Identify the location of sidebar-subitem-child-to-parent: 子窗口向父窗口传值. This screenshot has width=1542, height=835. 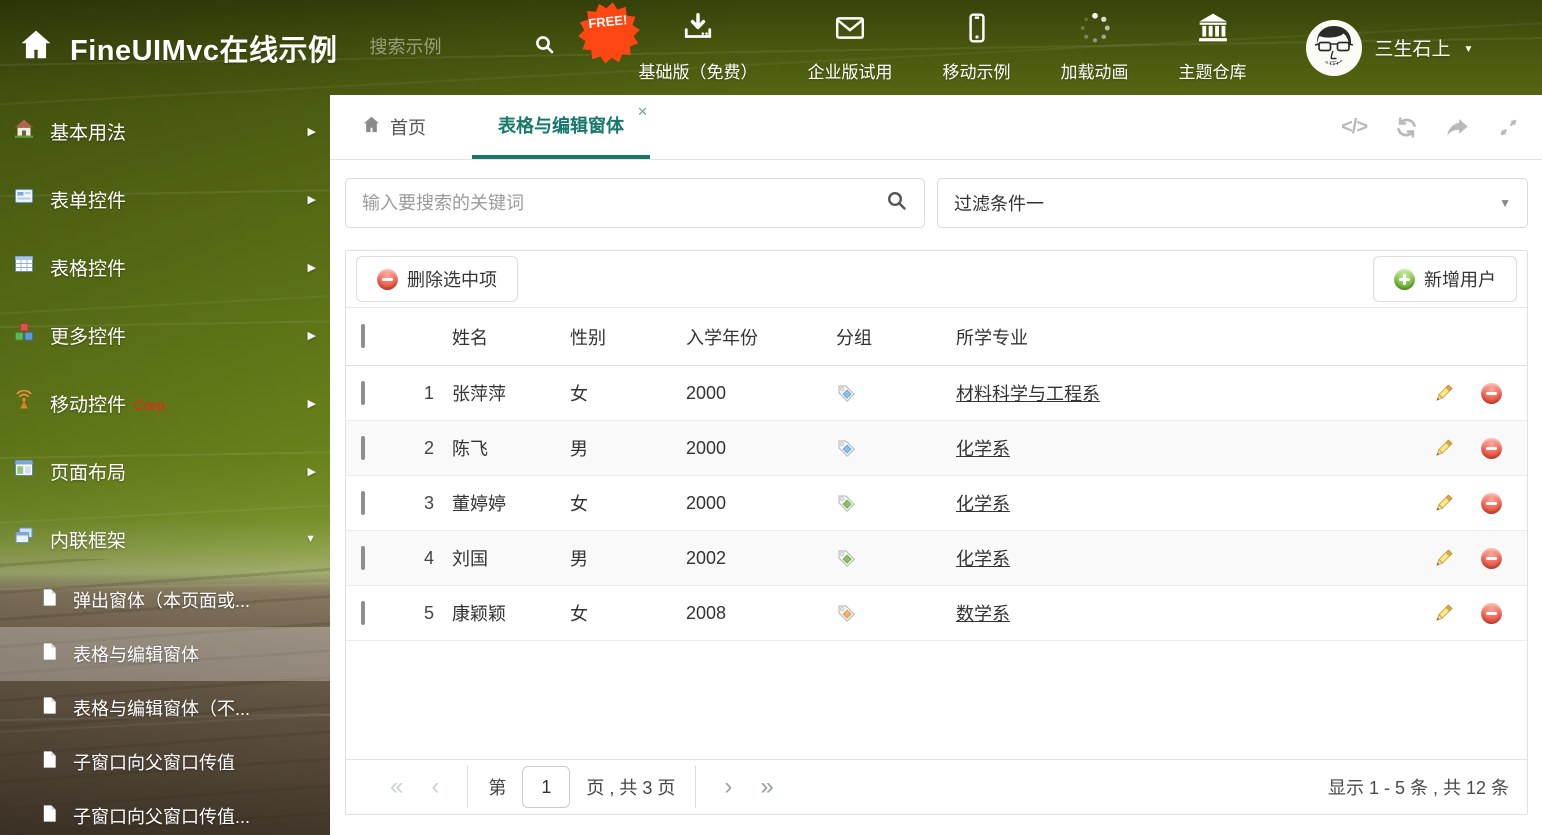
(165, 762).